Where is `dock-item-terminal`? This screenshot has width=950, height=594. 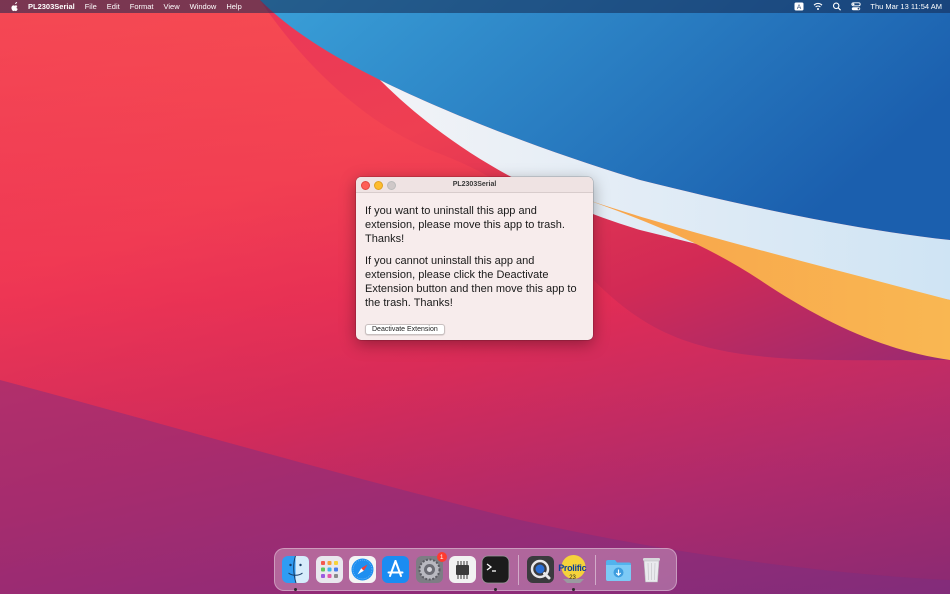
dock-item-terminal is located at coordinates (495, 573).